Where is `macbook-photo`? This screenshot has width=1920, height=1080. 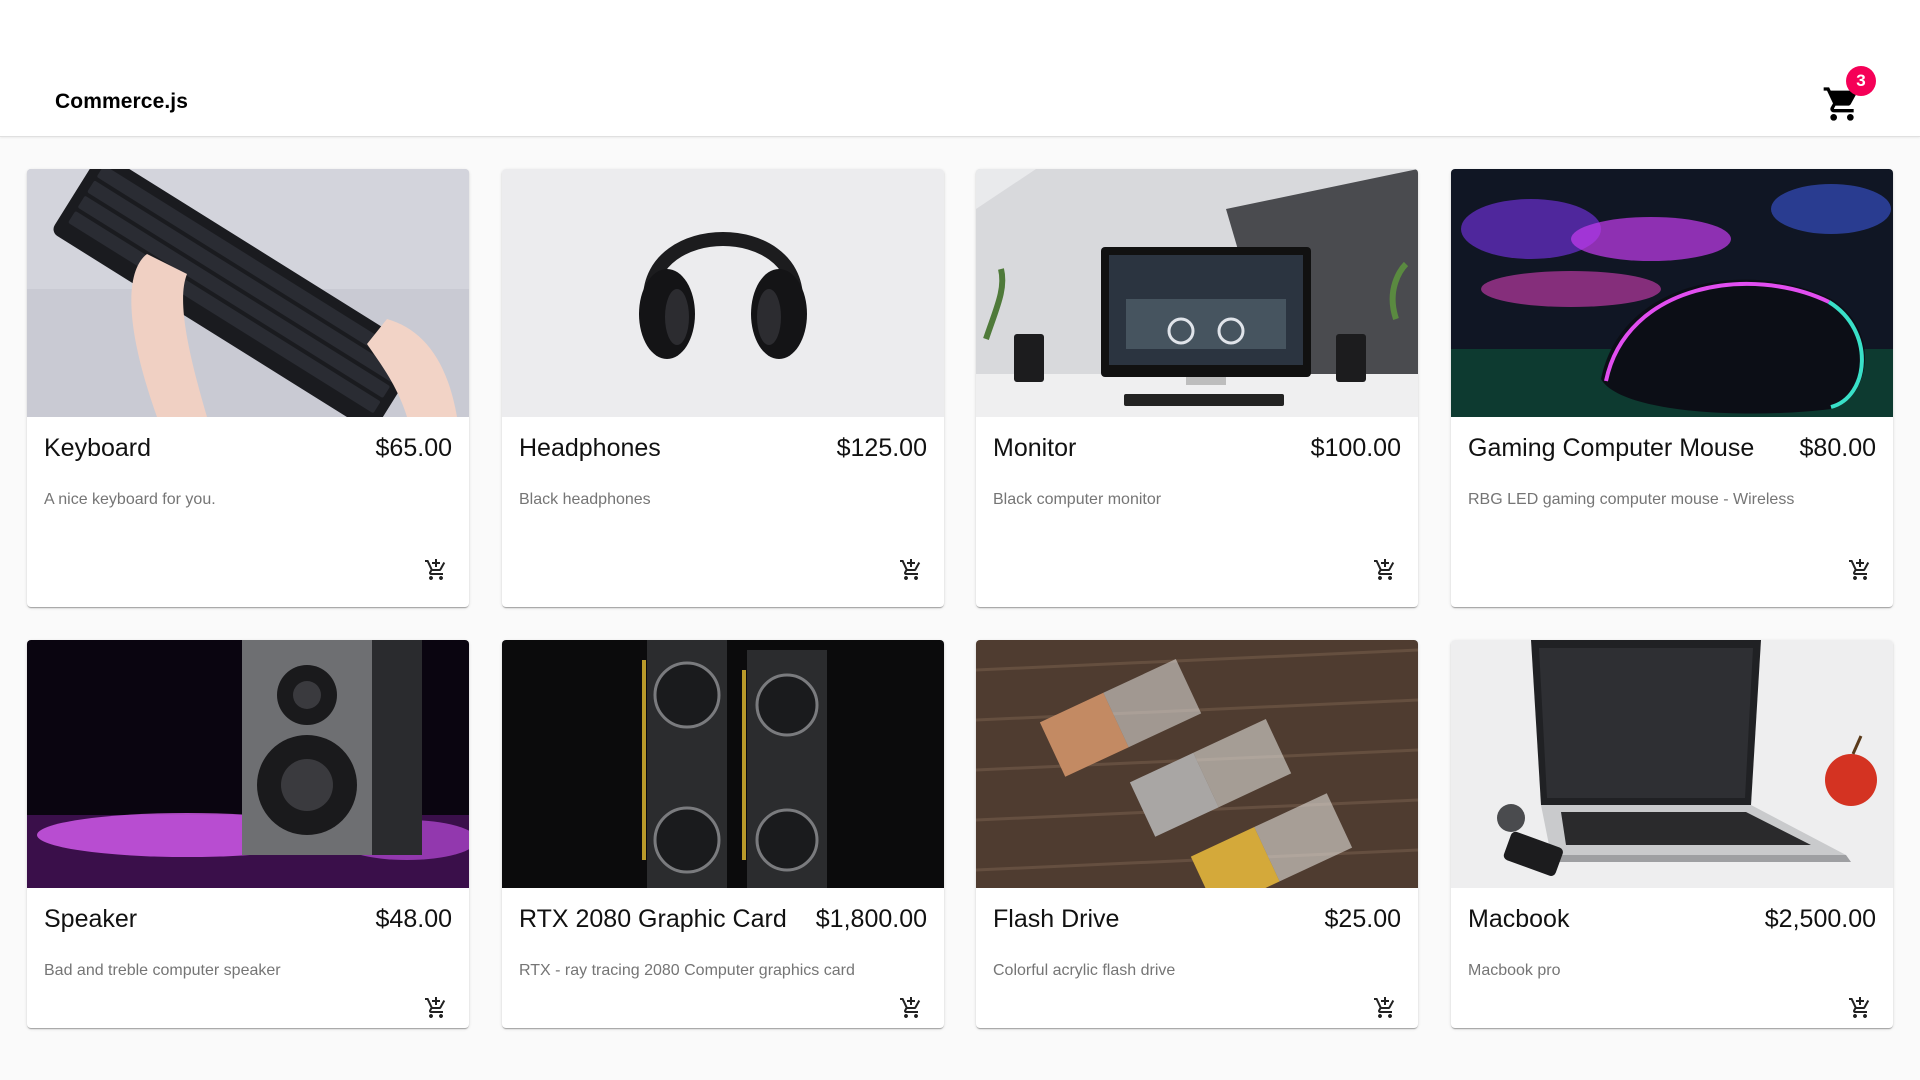
macbook-photo is located at coordinates (1672, 764).